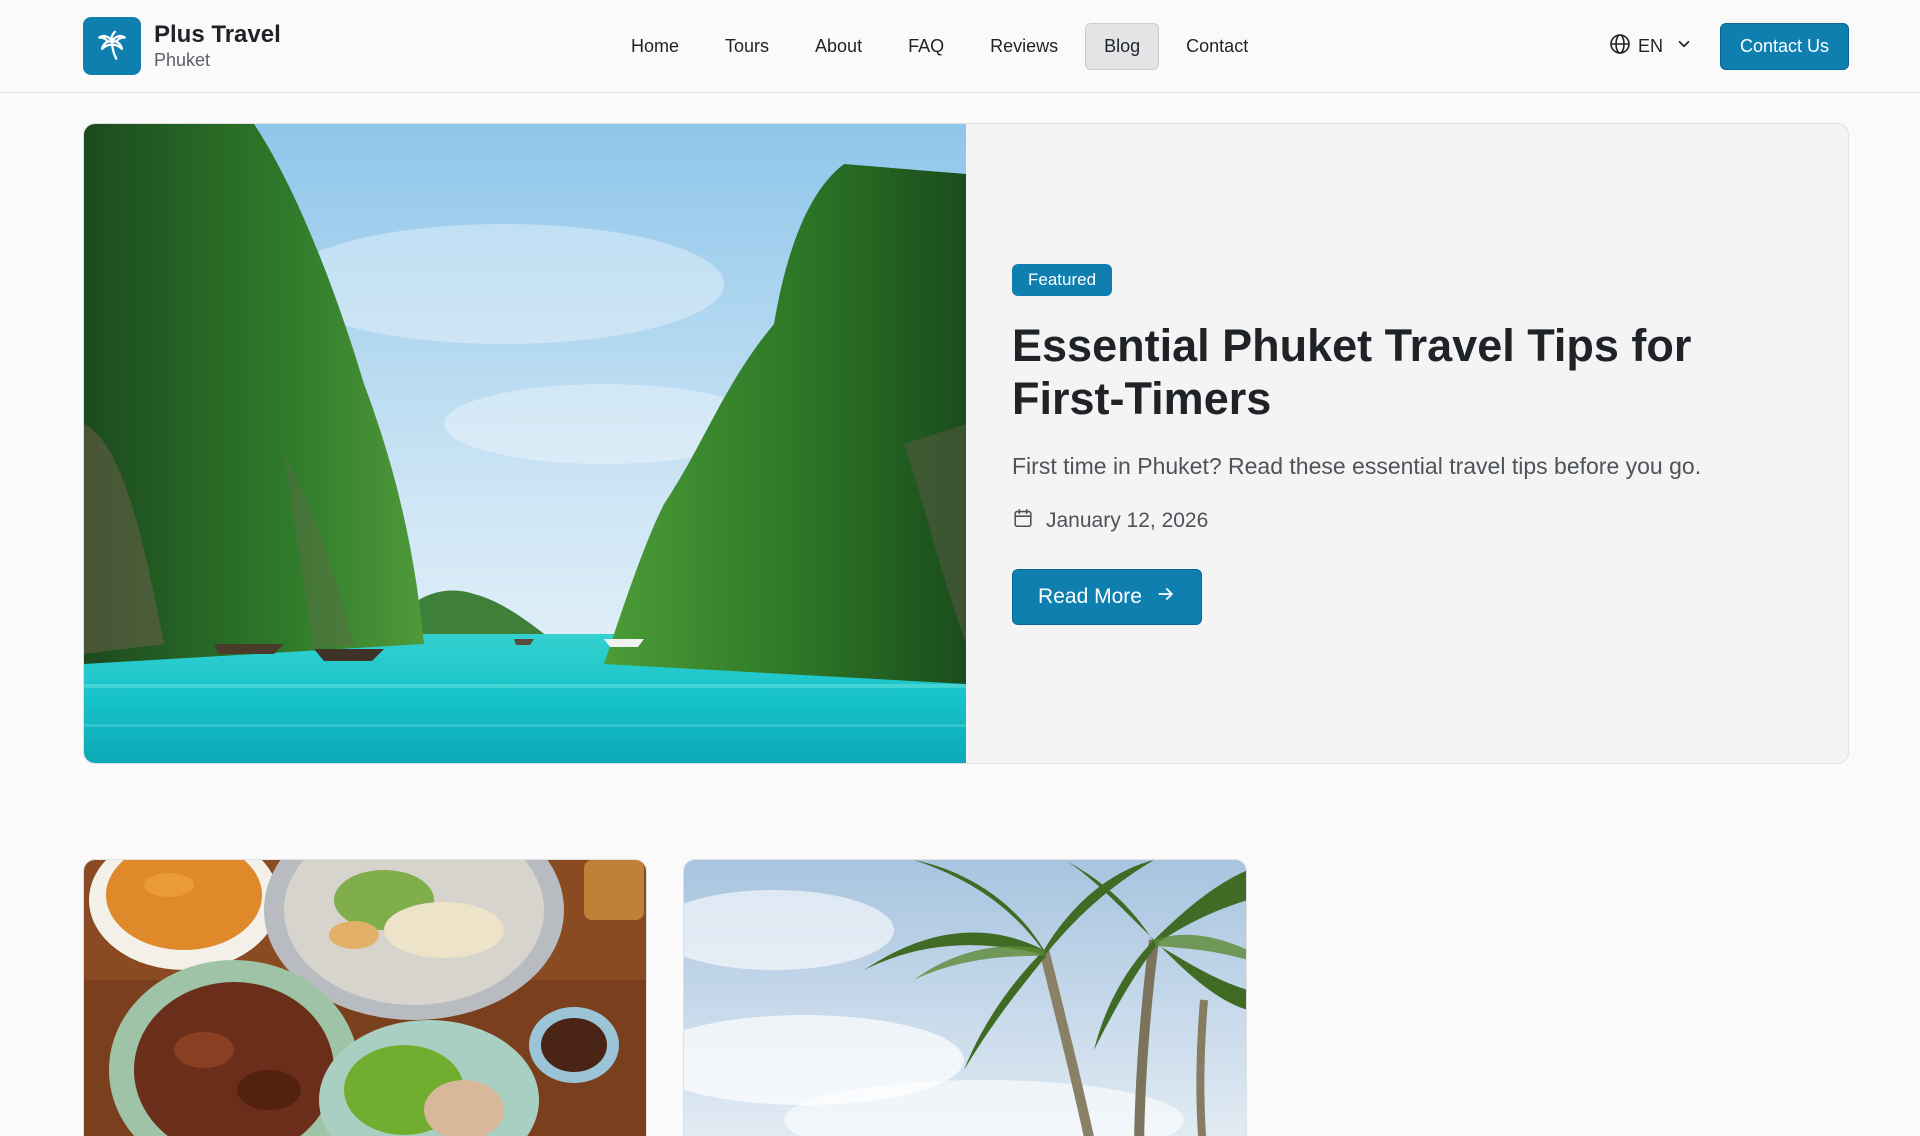 This screenshot has width=1920, height=1136. I want to click on contact-us-button: Contact Us, so click(1784, 46).